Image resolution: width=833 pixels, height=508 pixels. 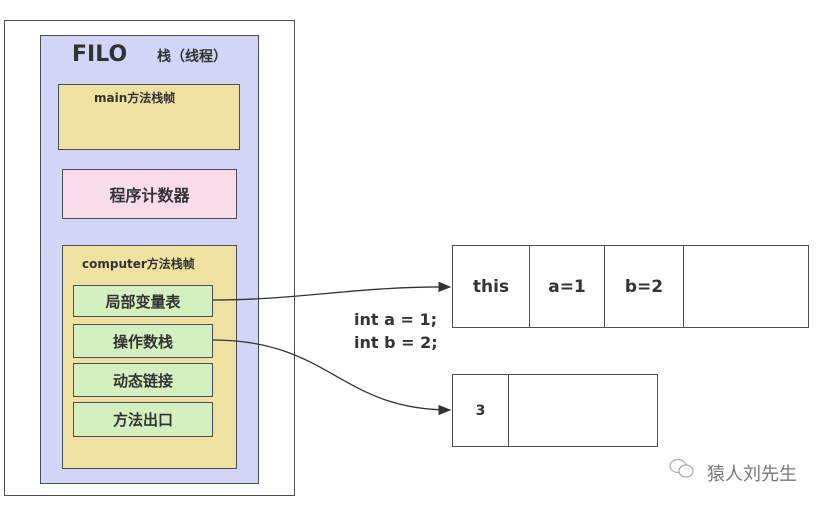 What do you see at coordinates (752, 474) in the screenshot?
I see `watermark: 猿人刘先生` at bounding box center [752, 474].